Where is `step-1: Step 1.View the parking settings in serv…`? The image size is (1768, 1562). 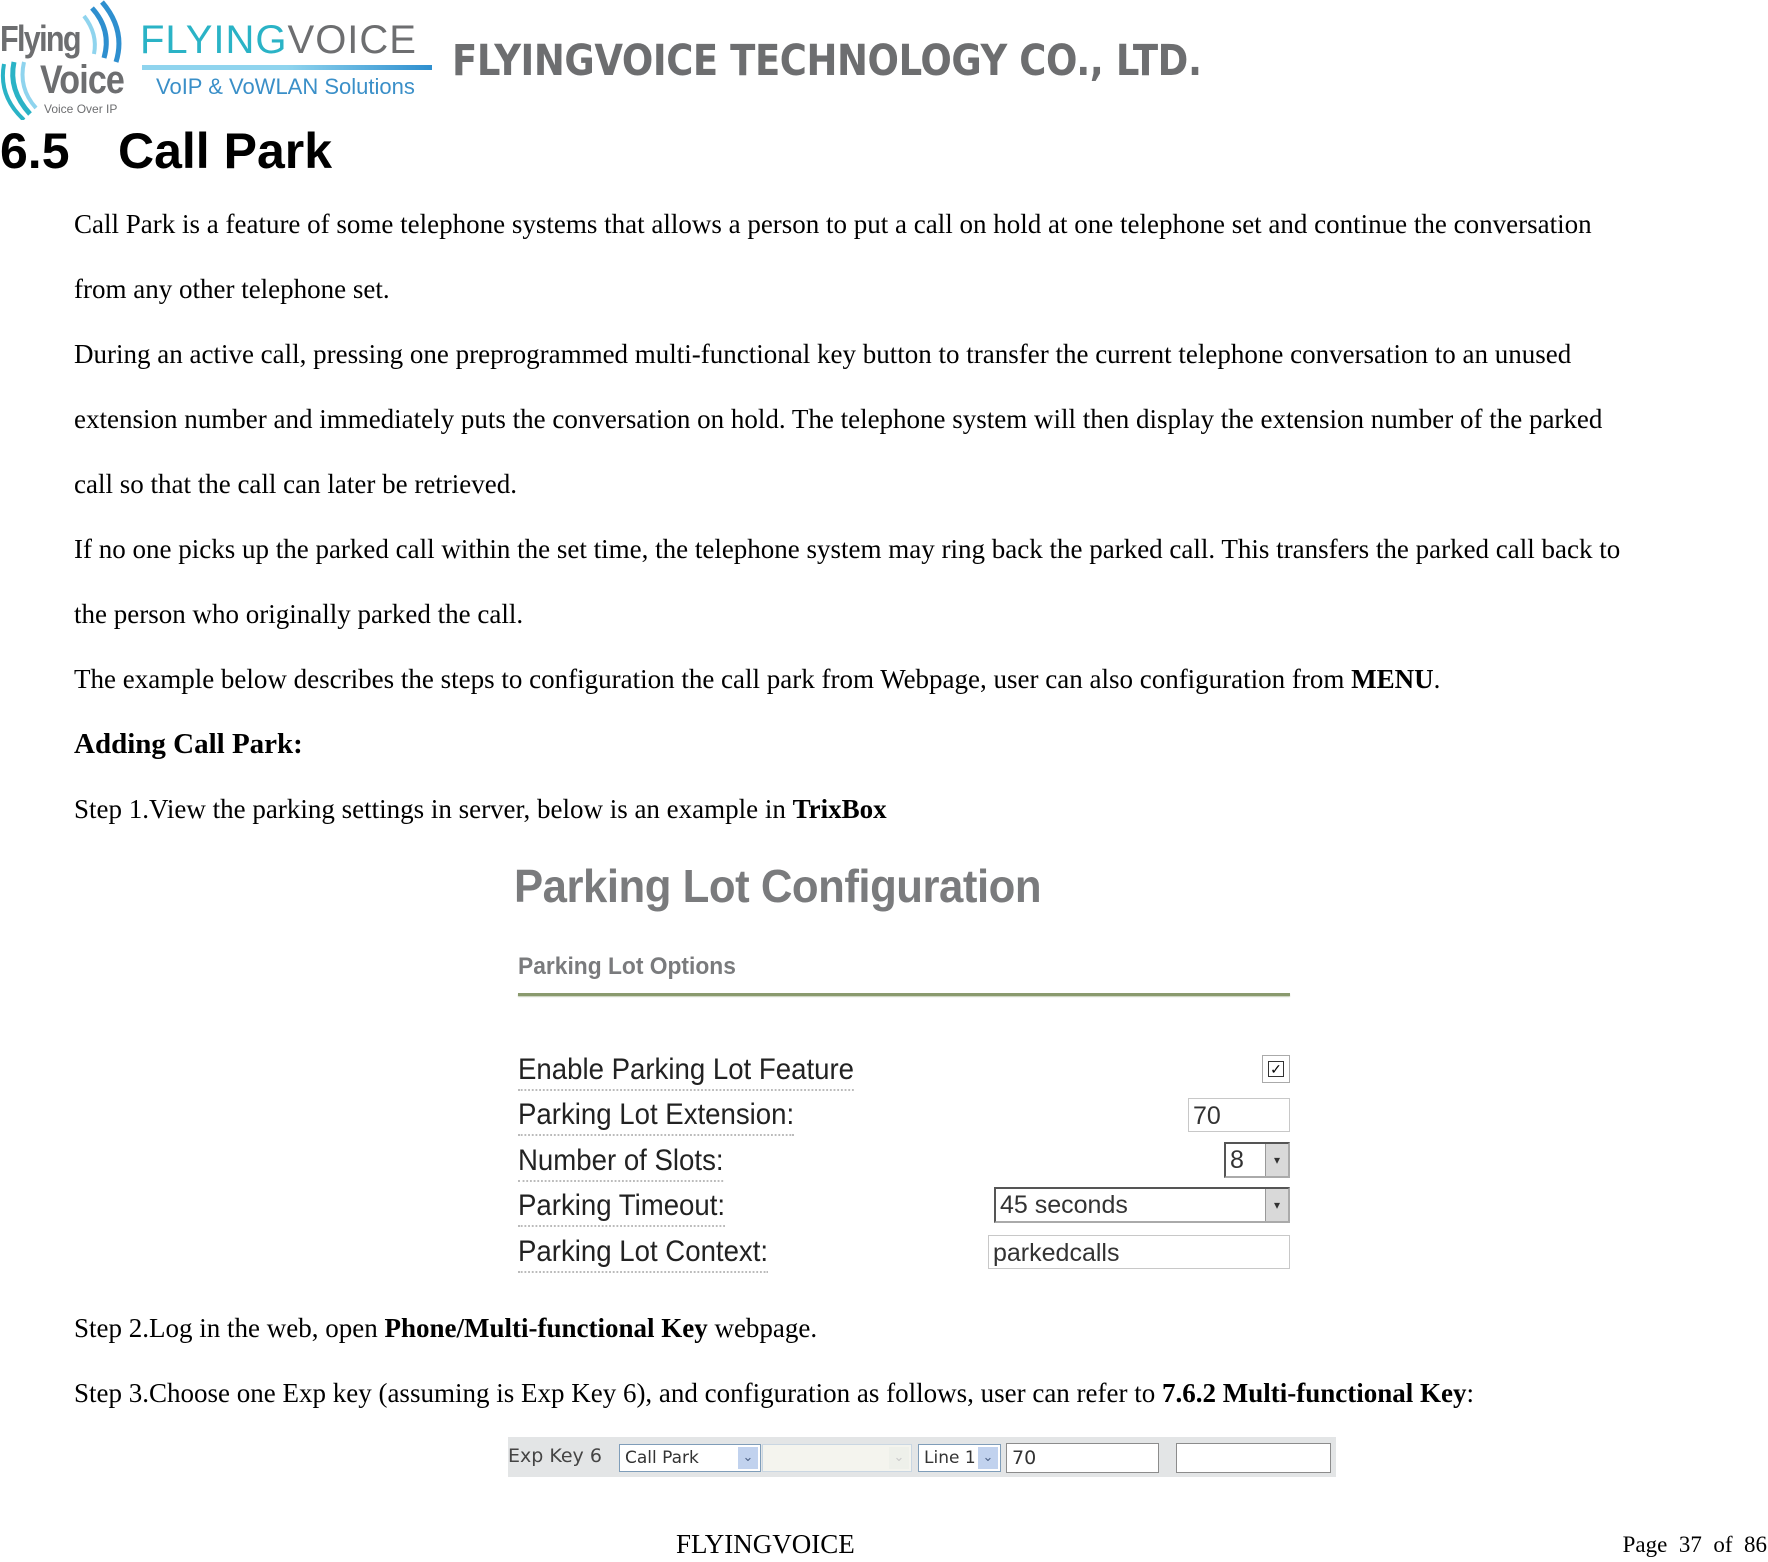 step-1: Step 1.View the parking settings in serv… is located at coordinates (480, 809).